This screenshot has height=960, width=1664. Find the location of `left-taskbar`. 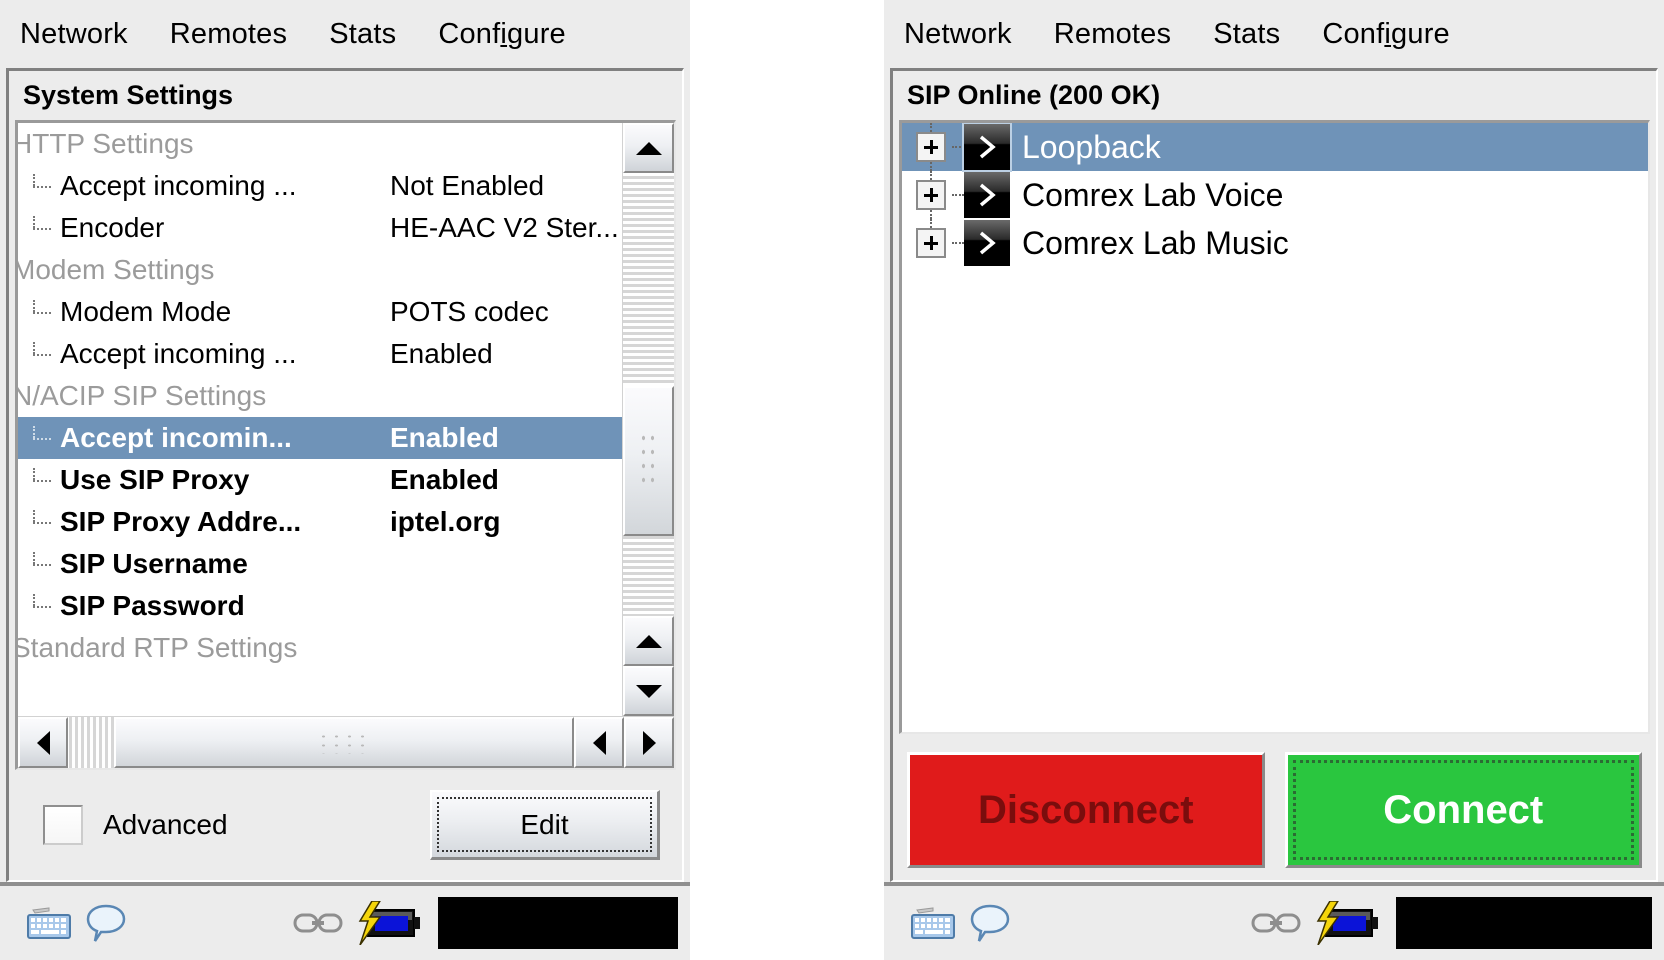

left-taskbar is located at coordinates (345, 921).